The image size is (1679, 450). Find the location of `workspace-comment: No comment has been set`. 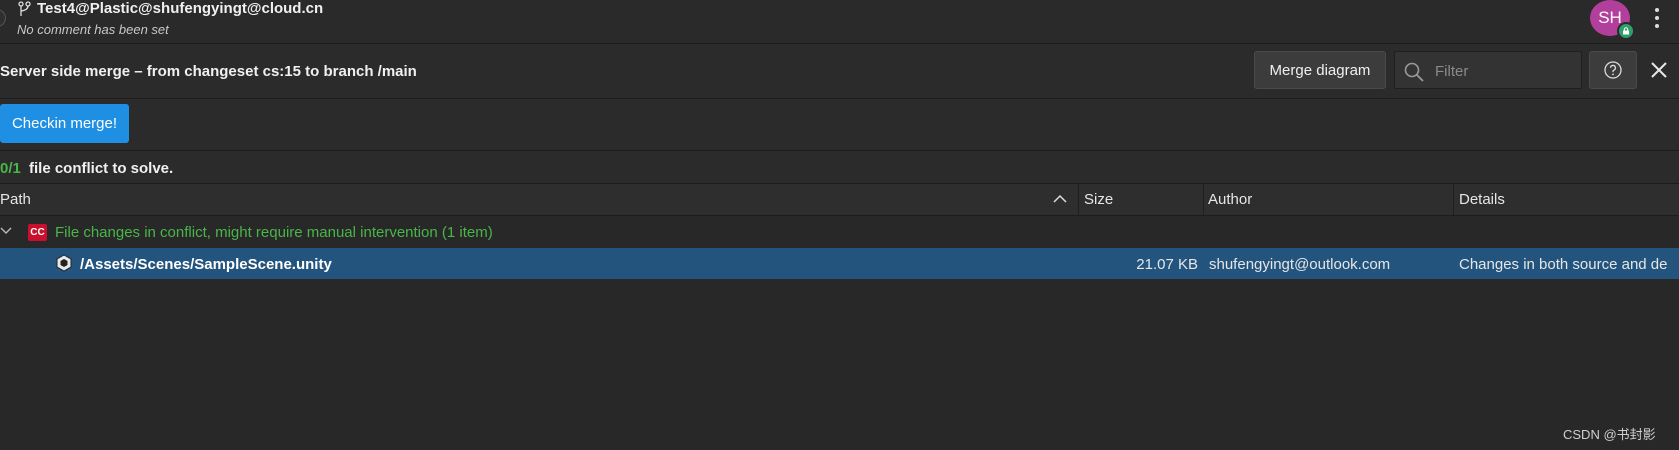

workspace-comment: No comment has been set is located at coordinates (93, 29).